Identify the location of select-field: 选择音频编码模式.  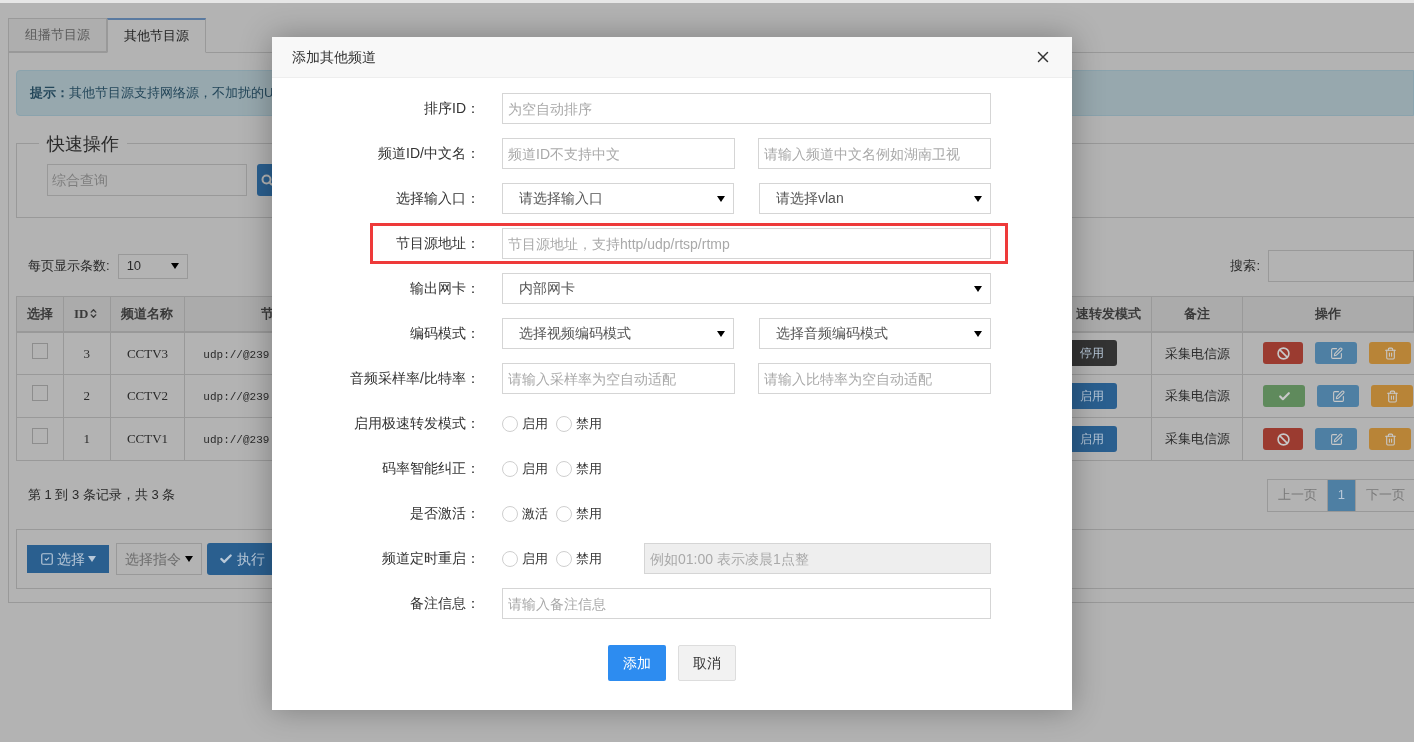
(875, 333).